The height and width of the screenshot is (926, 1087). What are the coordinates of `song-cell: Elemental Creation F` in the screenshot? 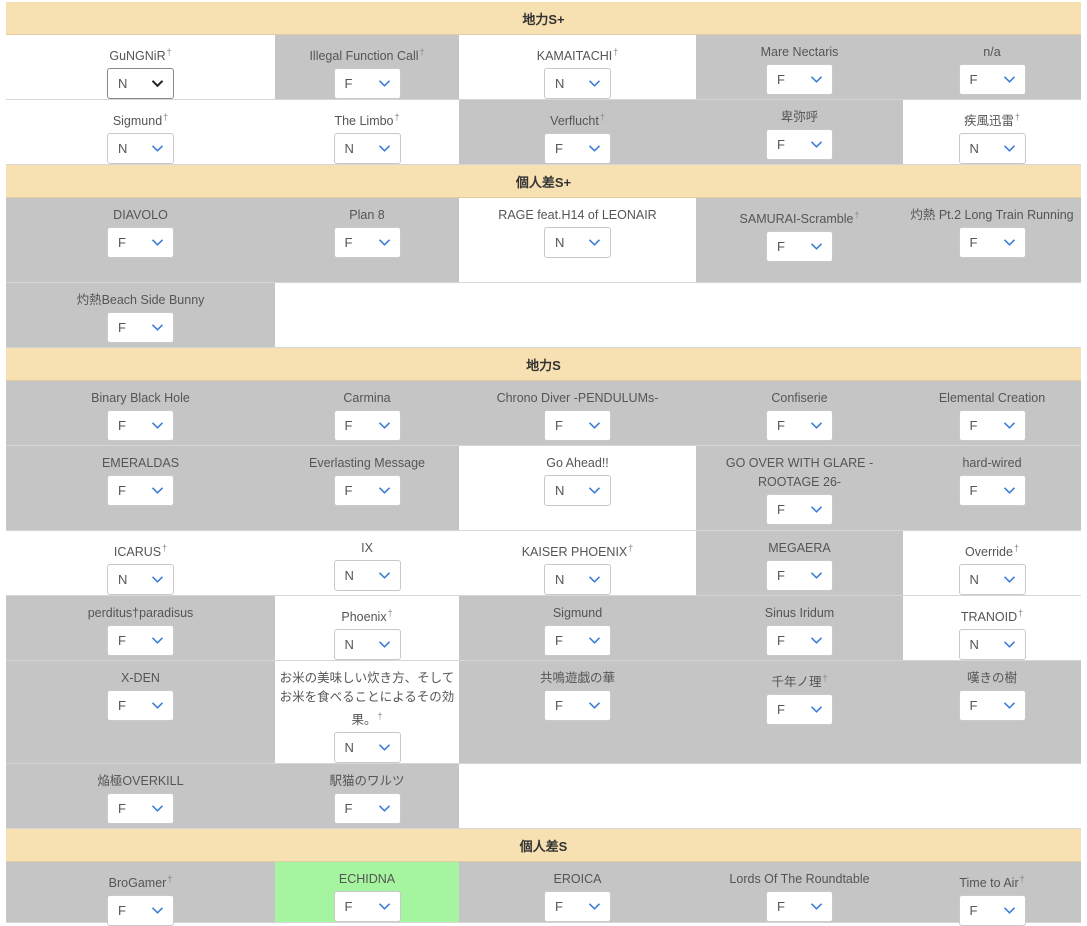 It's located at (992, 413).